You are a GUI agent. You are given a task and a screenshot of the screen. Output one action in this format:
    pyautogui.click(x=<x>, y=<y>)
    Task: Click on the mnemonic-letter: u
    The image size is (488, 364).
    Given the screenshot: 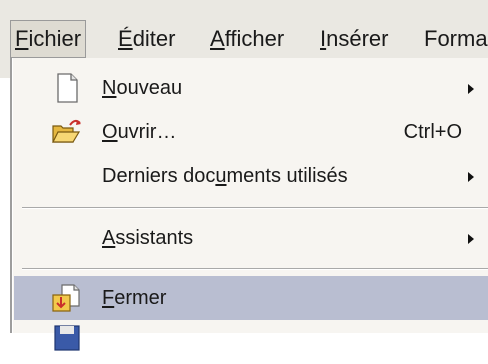 What is the action you would take?
    pyautogui.click(x=221, y=176)
    